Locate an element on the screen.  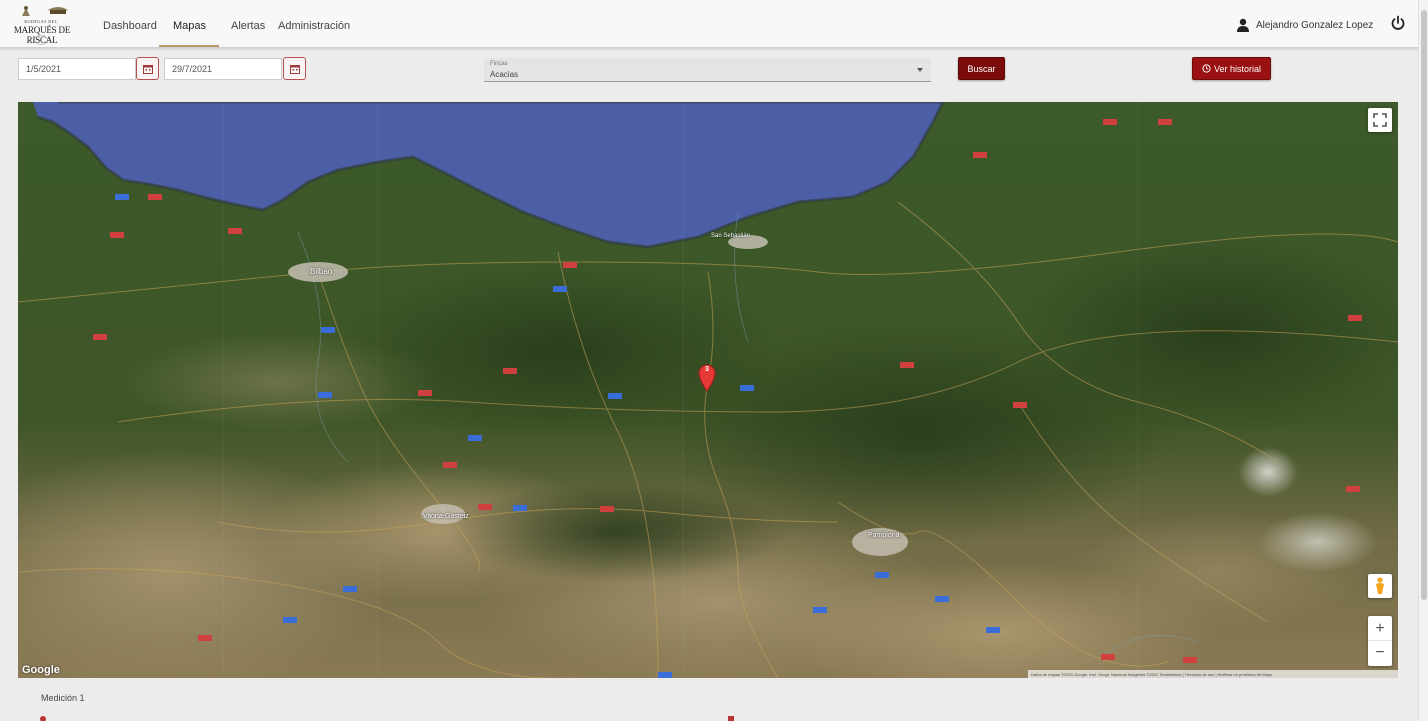
chevron-down-icon is located at coordinates (920, 70).